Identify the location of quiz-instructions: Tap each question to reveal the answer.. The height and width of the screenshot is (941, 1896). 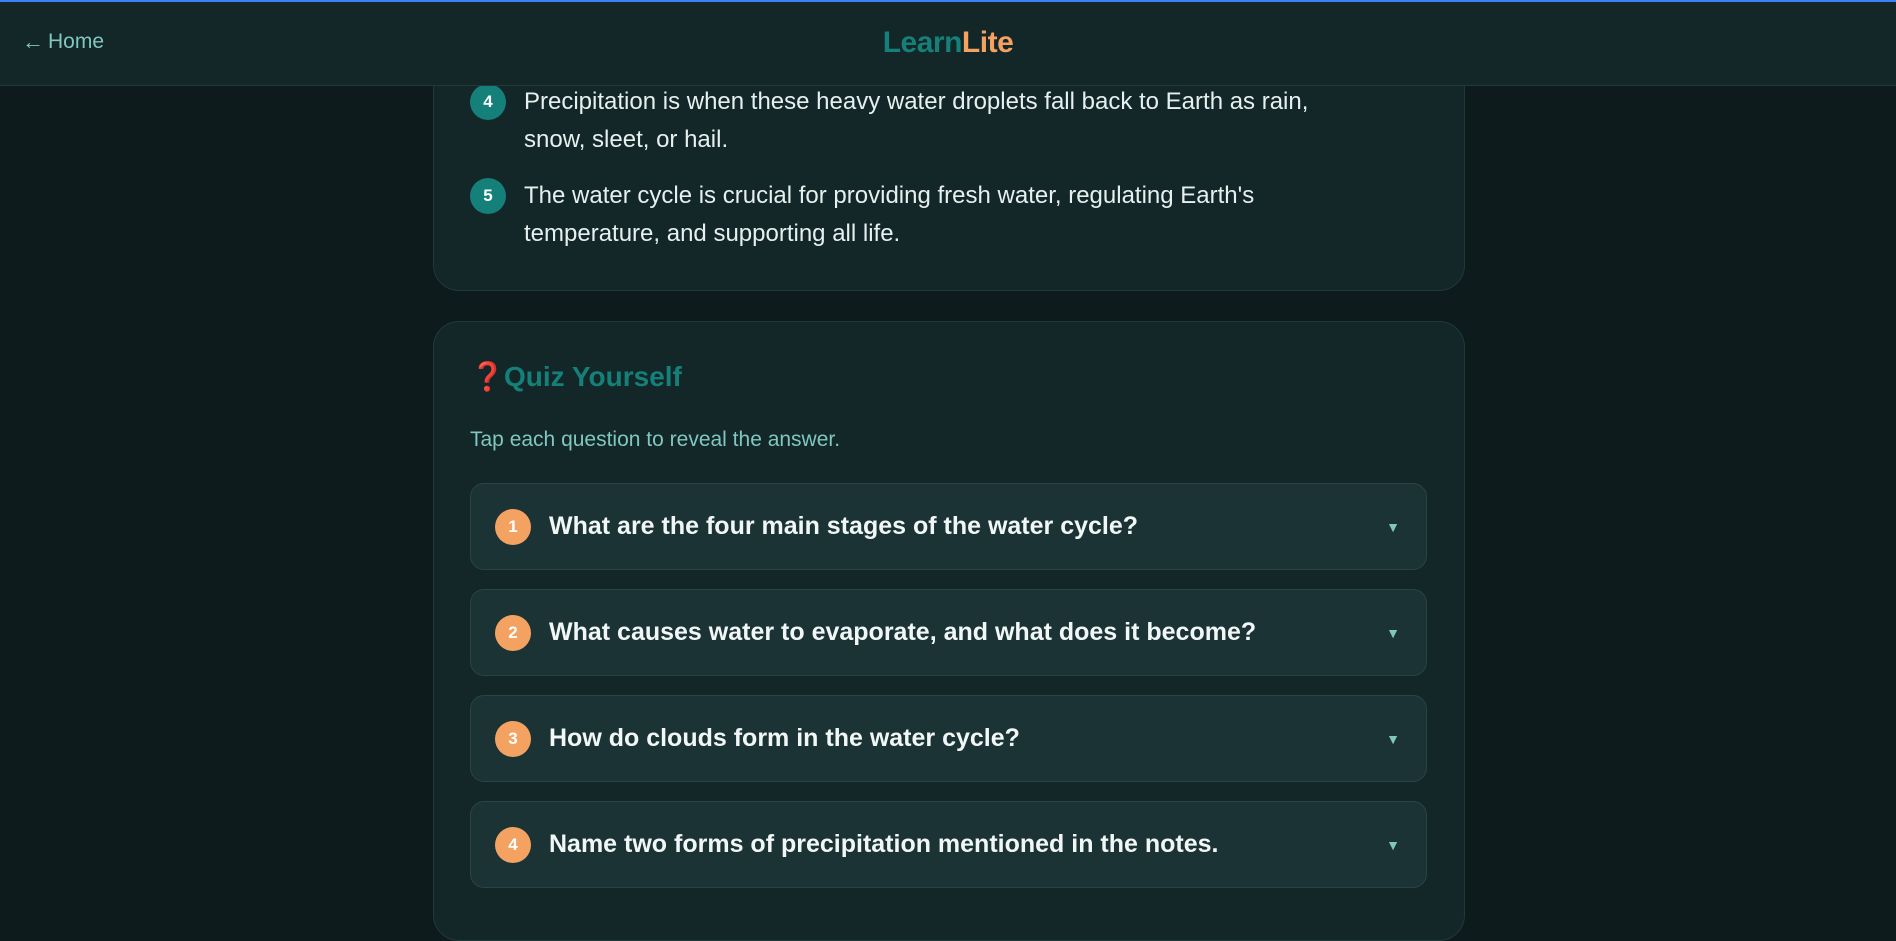
(655, 439).